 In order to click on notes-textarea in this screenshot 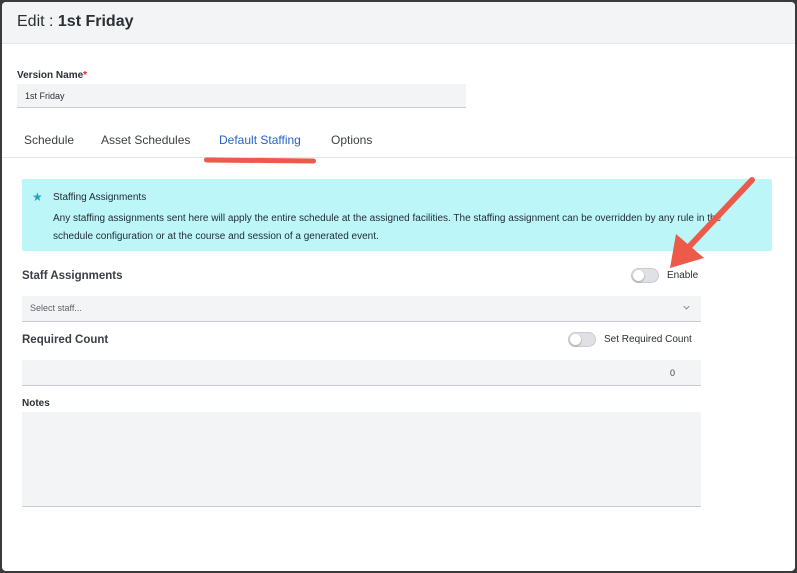, I will do `click(361, 459)`.